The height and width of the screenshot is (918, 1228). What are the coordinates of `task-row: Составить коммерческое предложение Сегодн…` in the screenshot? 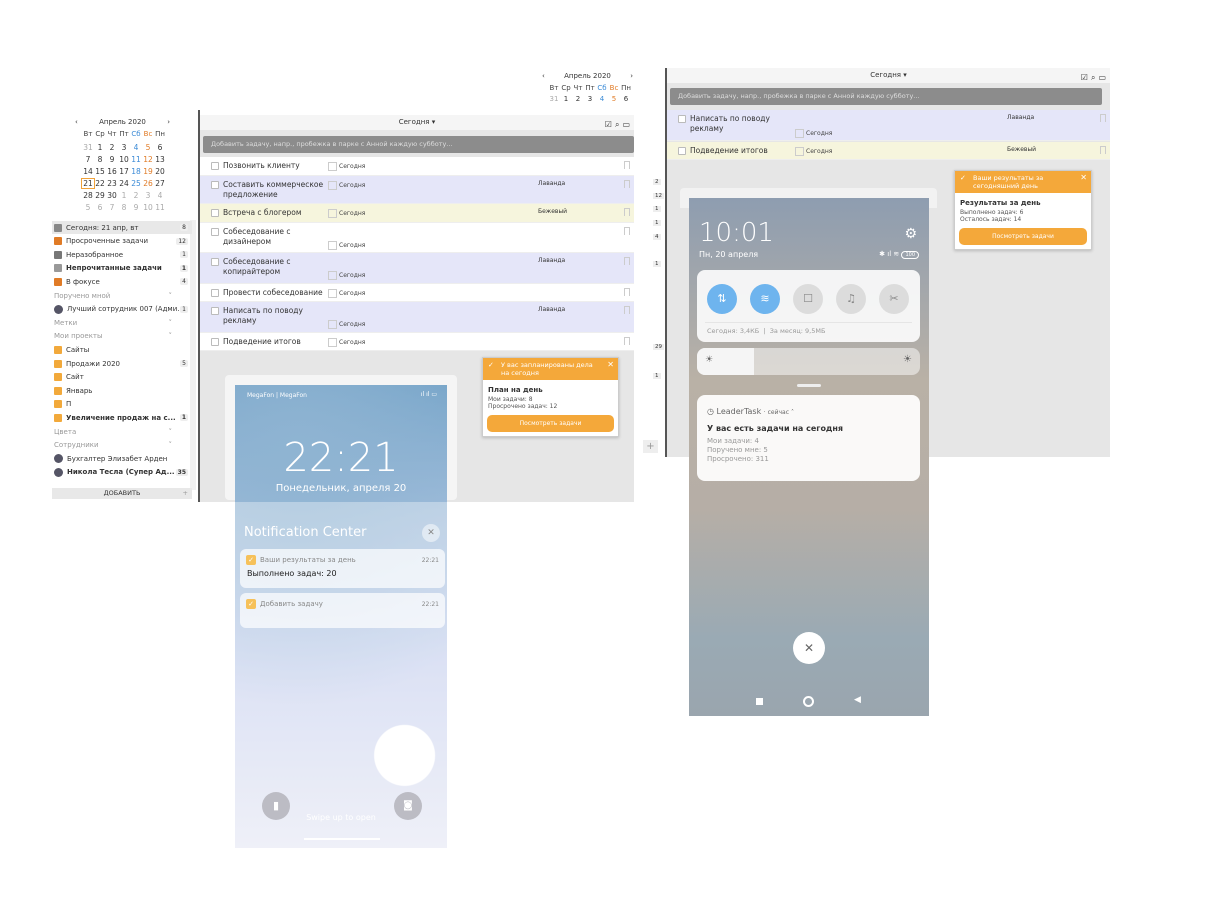 It's located at (417, 190).